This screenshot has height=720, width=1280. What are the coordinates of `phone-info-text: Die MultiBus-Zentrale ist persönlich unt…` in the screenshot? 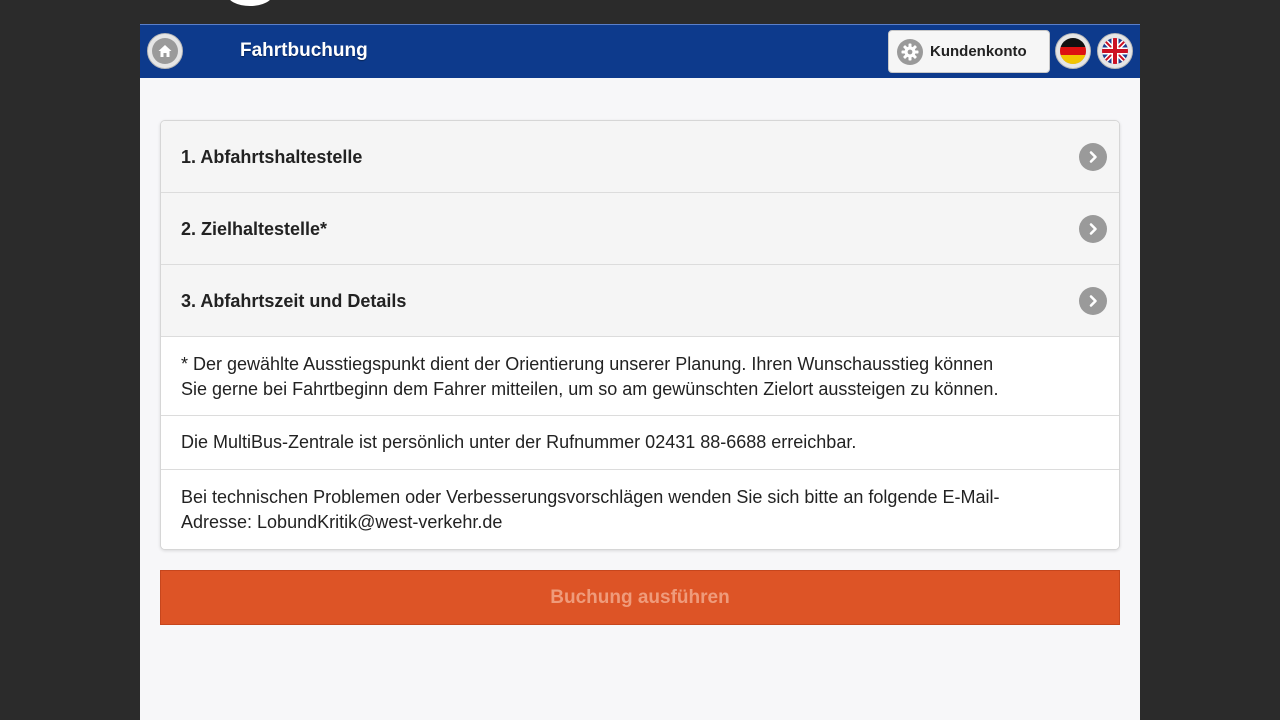 It's located at (519, 442).